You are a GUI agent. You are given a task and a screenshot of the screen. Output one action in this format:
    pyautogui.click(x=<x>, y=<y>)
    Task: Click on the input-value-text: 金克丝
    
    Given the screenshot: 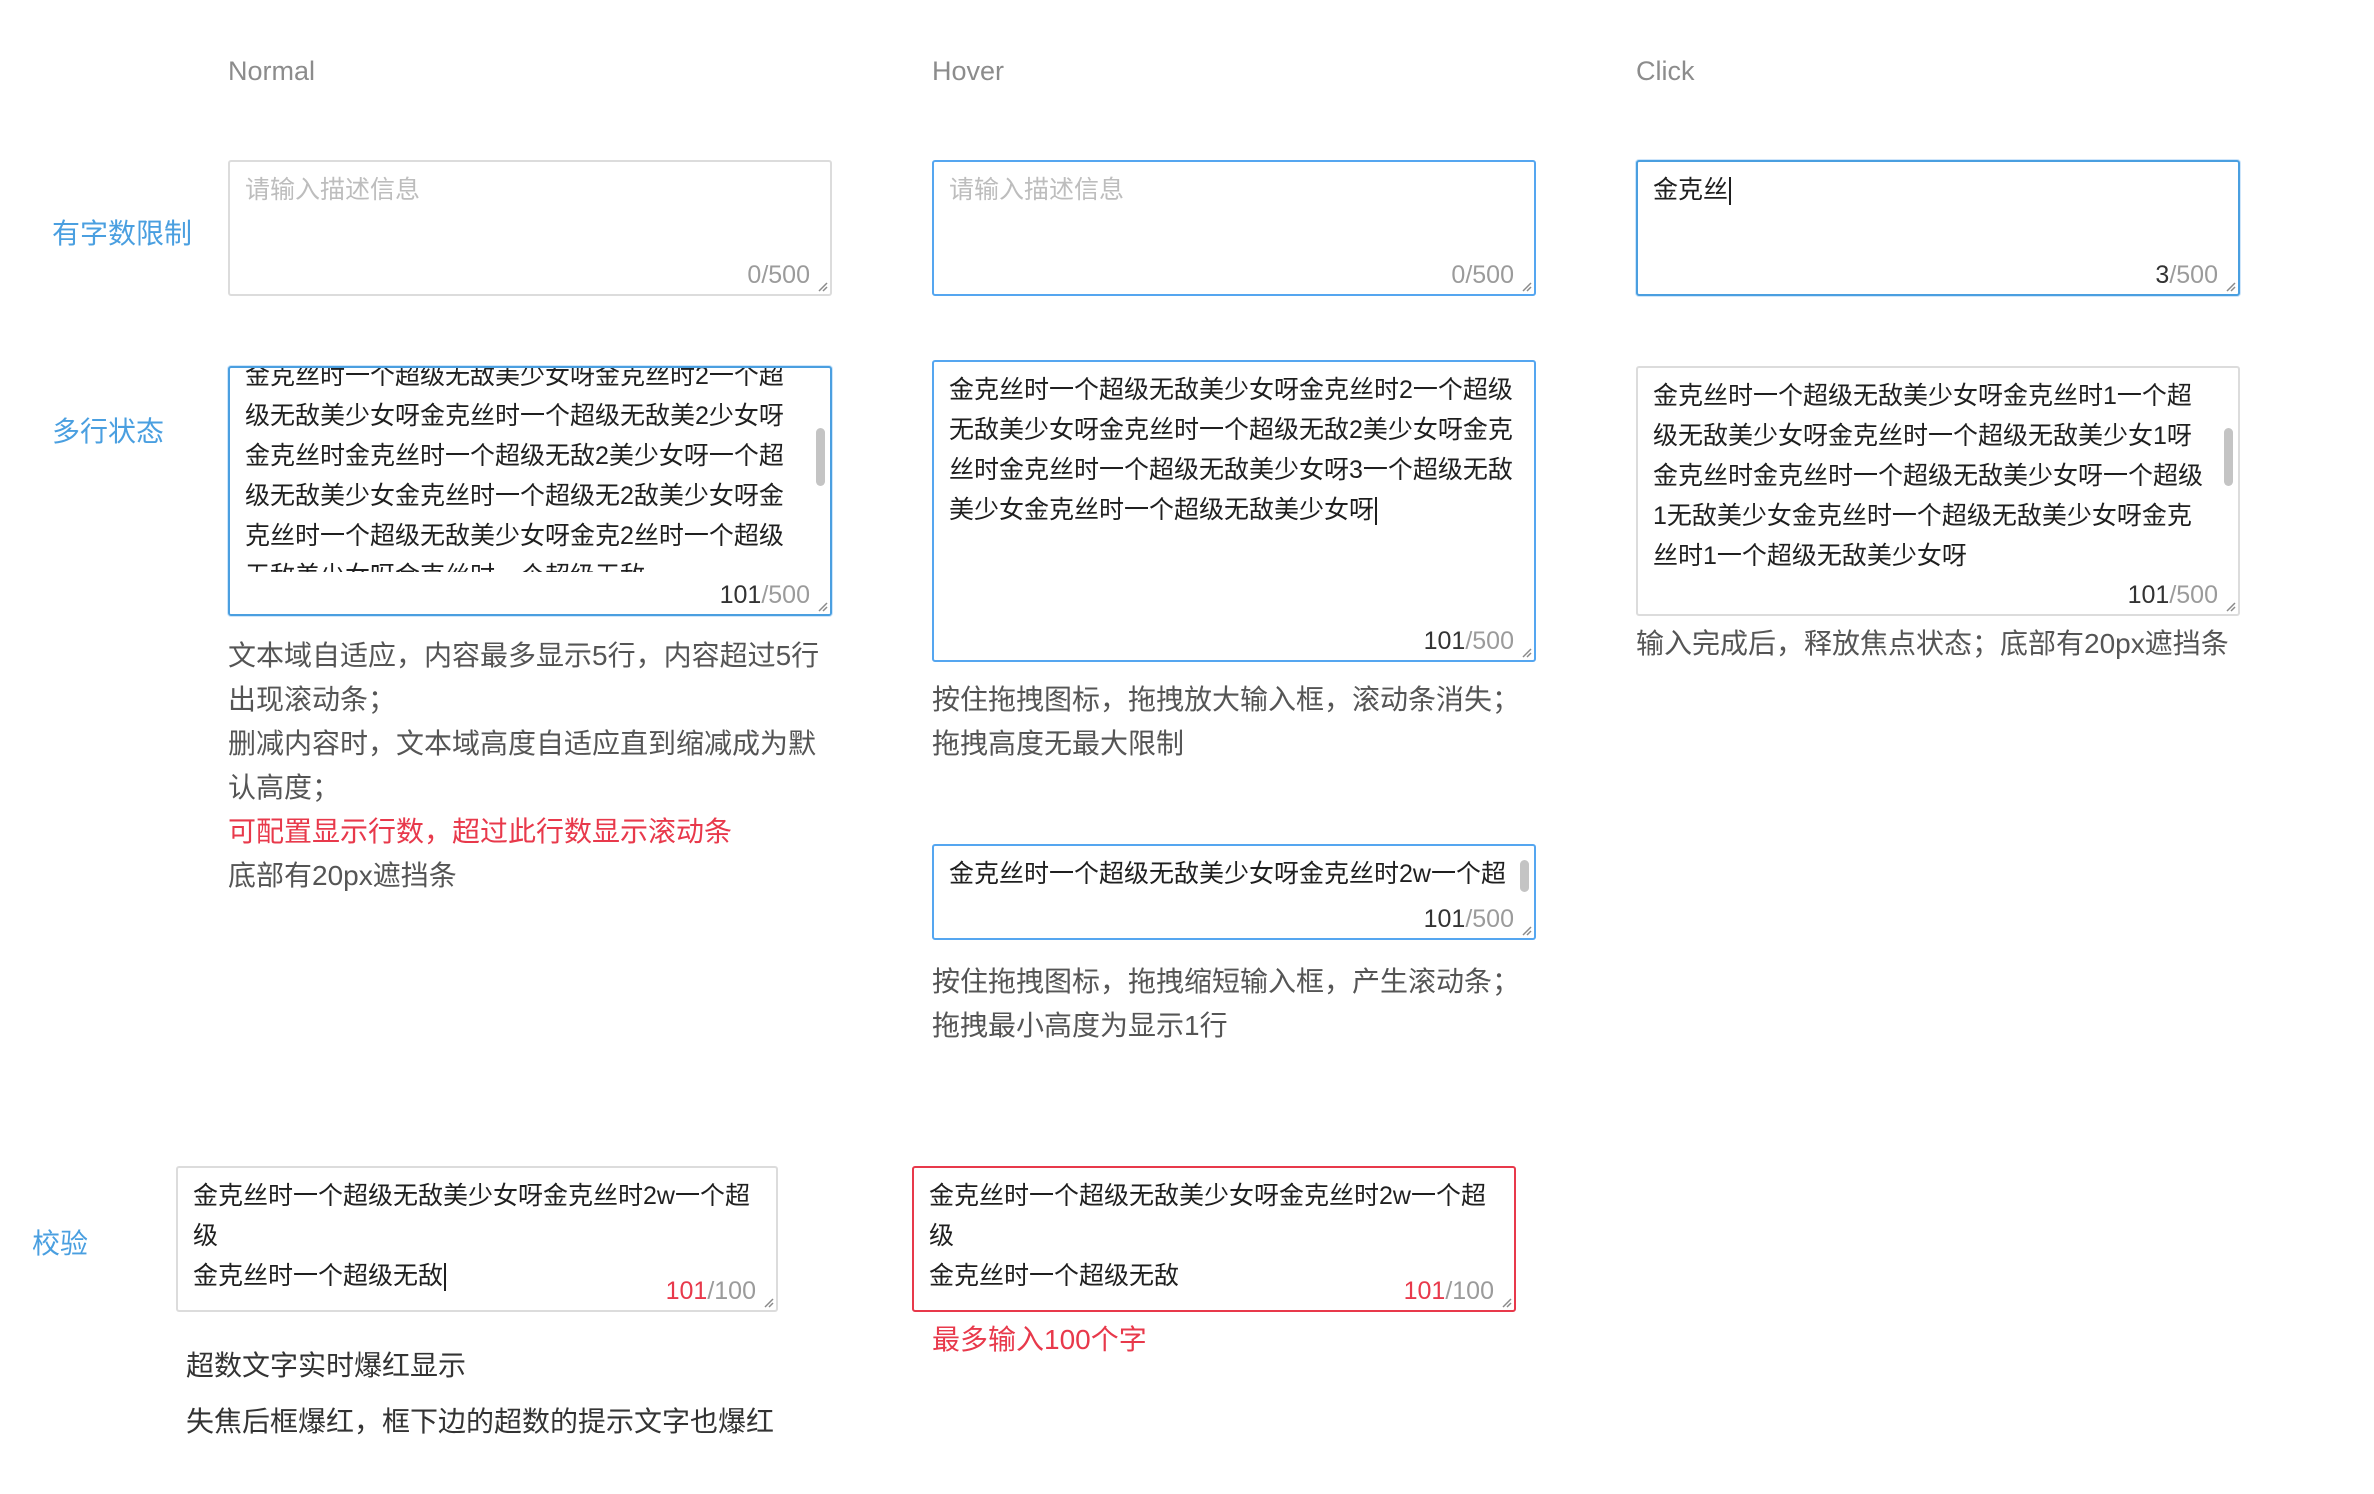 What is the action you would take?
    pyautogui.click(x=1691, y=190)
    